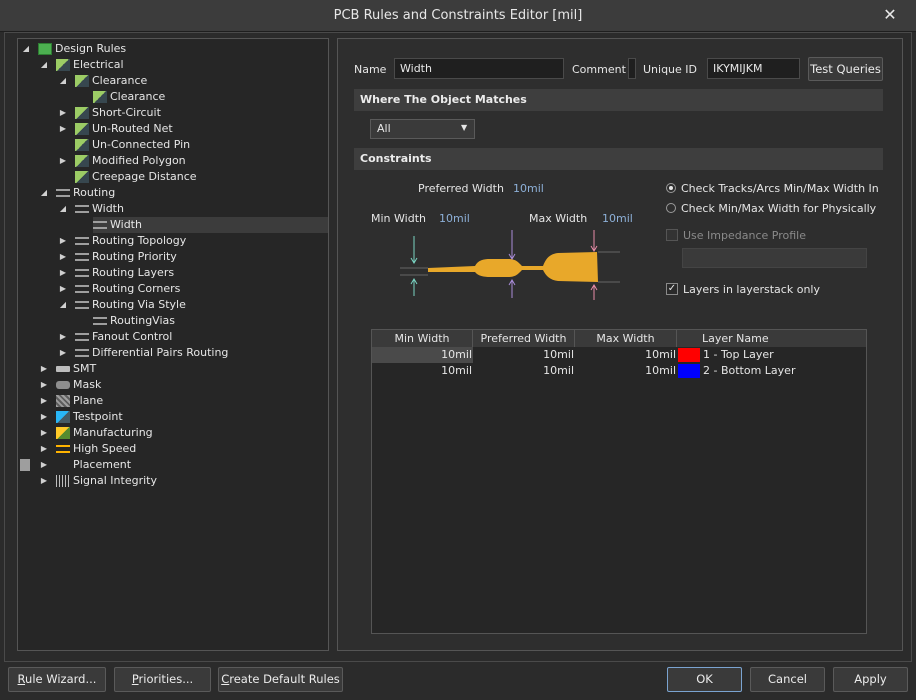 The width and height of the screenshot is (916, 700). Describe the element at coordinates (753, 68) in the screenshot. I see `unique-id-field: IKYMIJKM` at that location.